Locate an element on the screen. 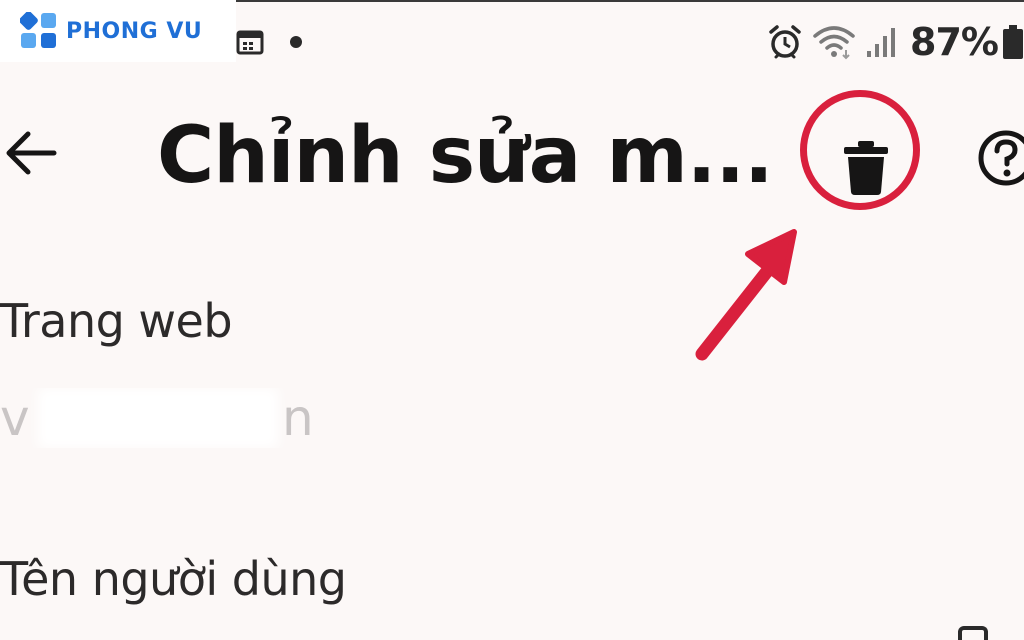 The height and width of the screenshot is (640, 1024). website-value: v n is located at coordinates (165, 418).